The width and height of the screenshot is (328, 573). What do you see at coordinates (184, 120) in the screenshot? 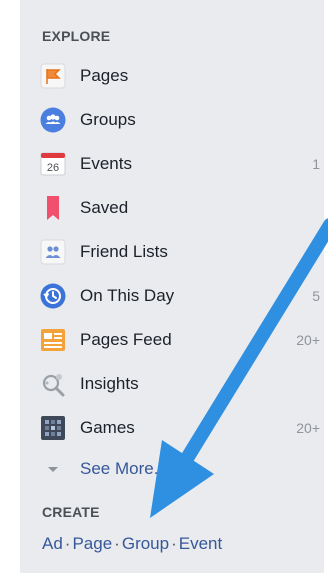
I see `nav-item-groups: Groups` at bounding box center [184, 120].